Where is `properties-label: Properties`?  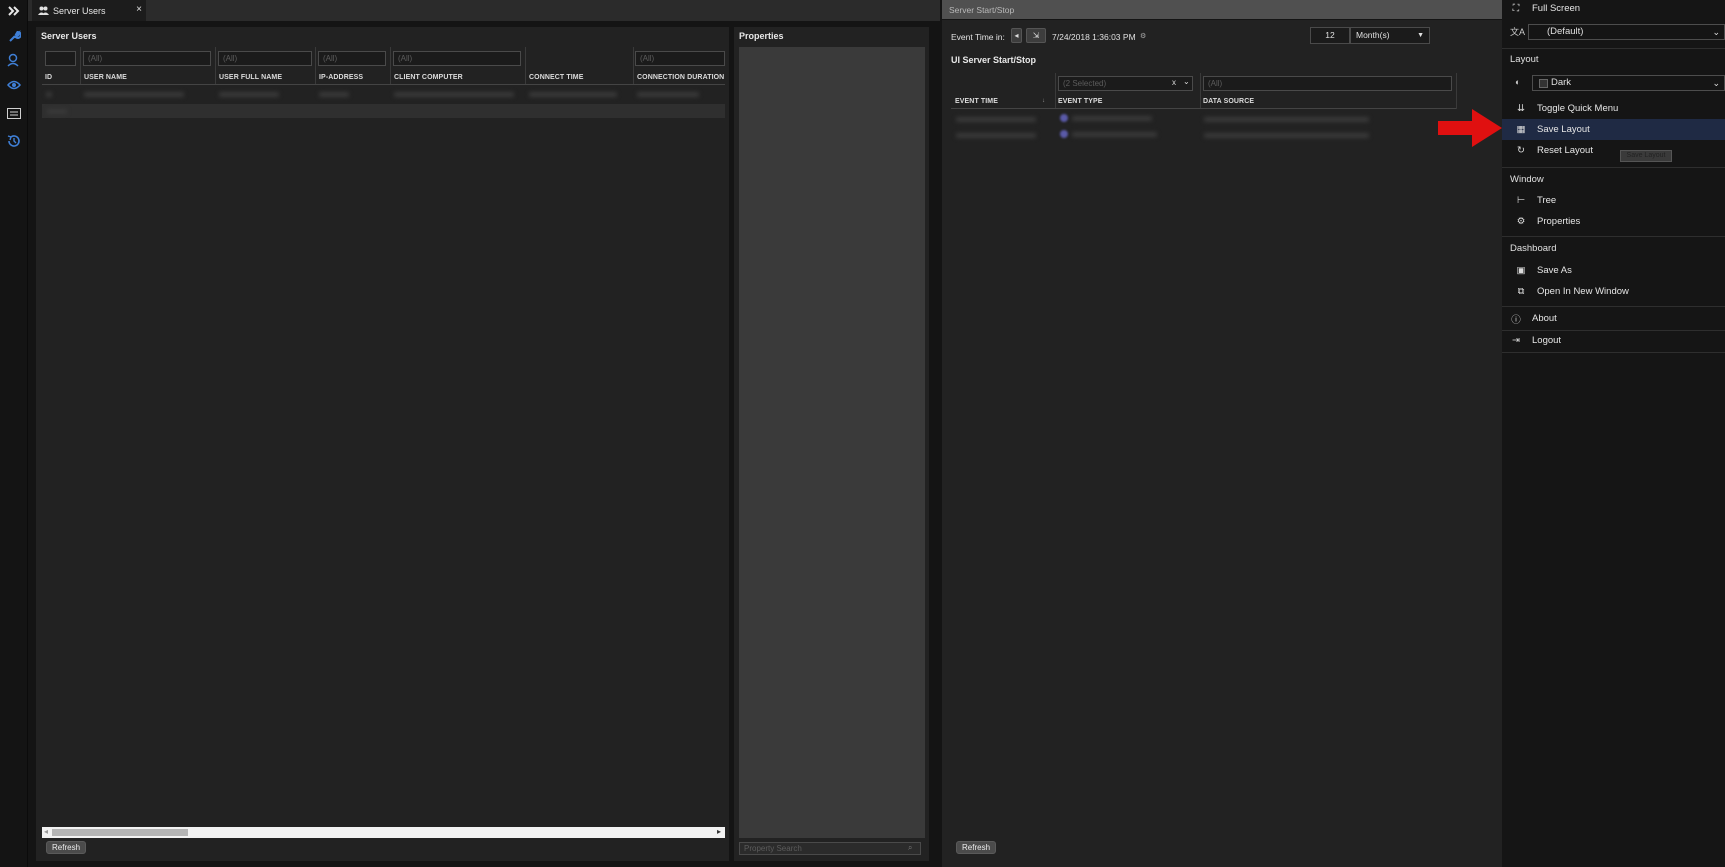
properties-label: Properties is located at coordinates (1559, 221).